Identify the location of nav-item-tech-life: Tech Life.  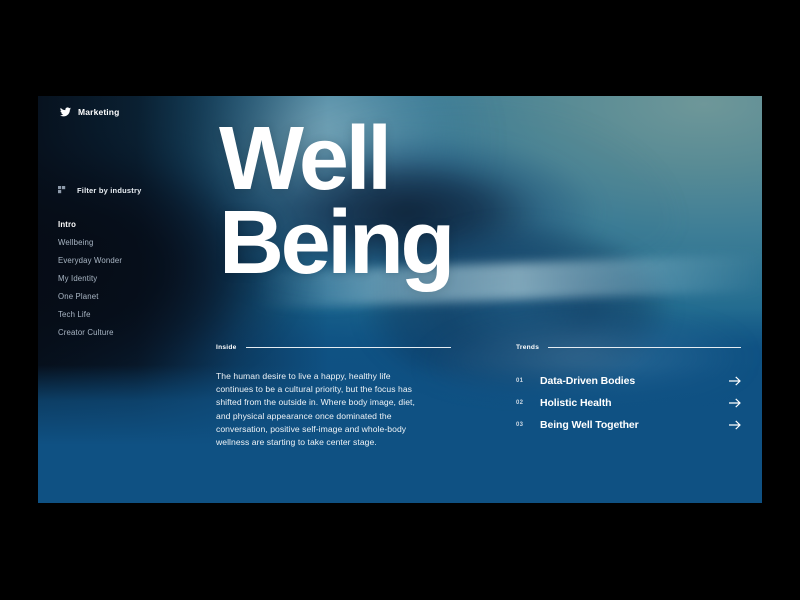
(90, 315).